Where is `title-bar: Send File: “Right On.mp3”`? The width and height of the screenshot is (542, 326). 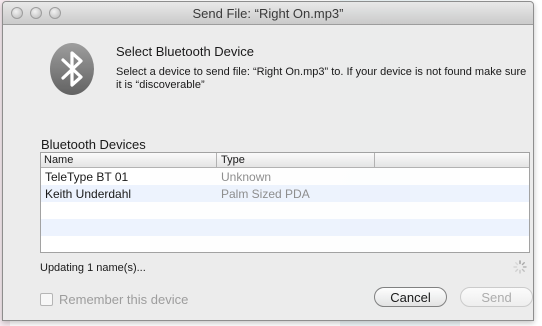 title-bar: Send File: “Right On.mp3” is located at coordinates (268, 13).